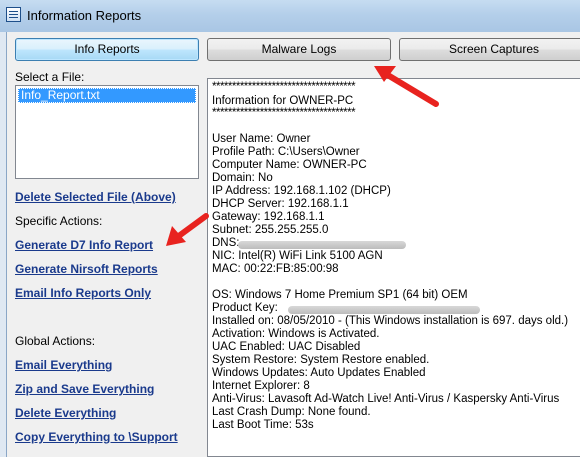 Image resolution: width=580 pixels, height=457 pixels. What do you see at coordinates (245, 308) in the screenshot?
I see `report-line: Product Key:` at bounding box center [245, 308].